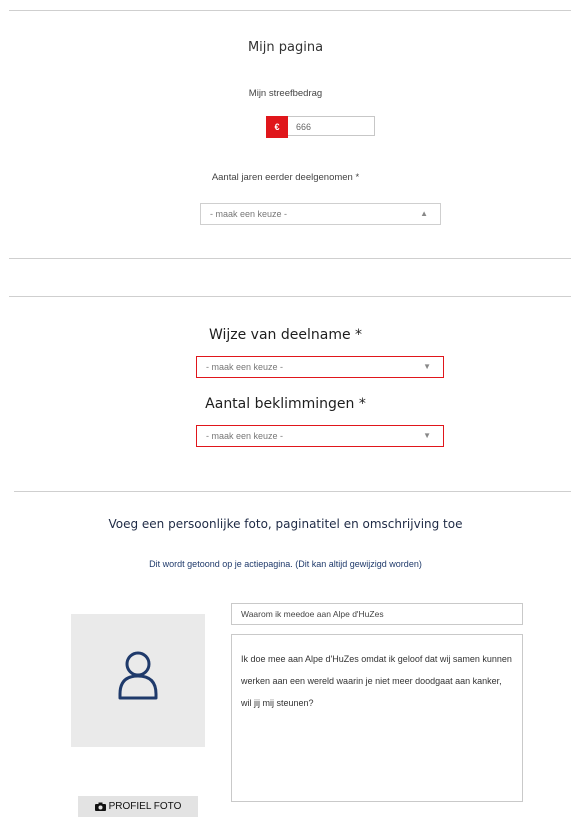 This screenshot has width=571, height=817. Describe the element at coordinates (285, 177) in the screenshot. I see `years-participated-label: Aantal jaren eerder deelgenomen *` at that location.